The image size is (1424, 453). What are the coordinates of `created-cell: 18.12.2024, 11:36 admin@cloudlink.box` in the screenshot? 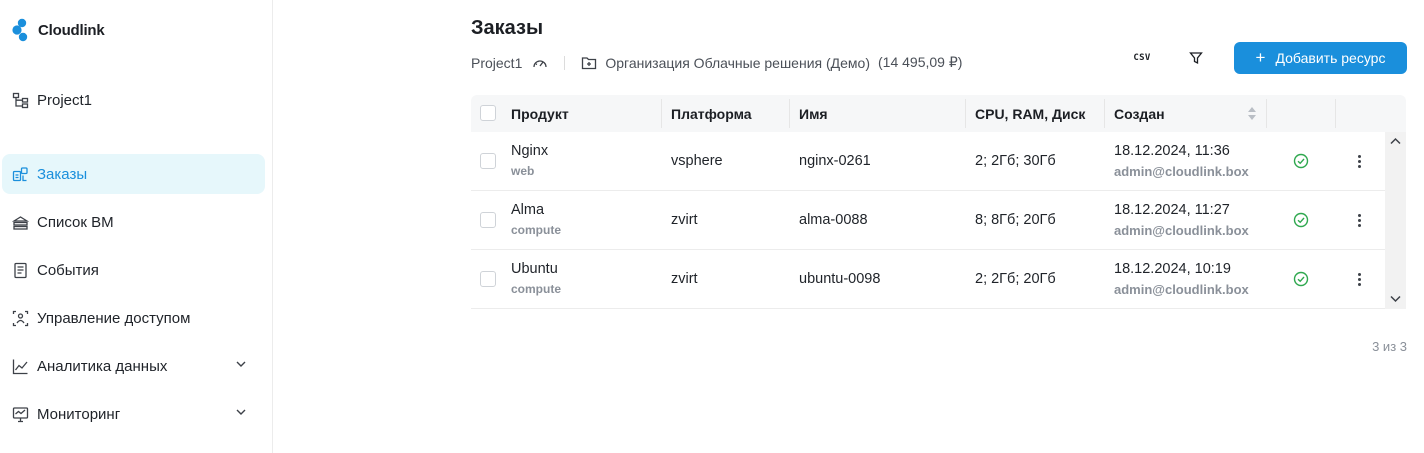 It's located at (1181, 161).